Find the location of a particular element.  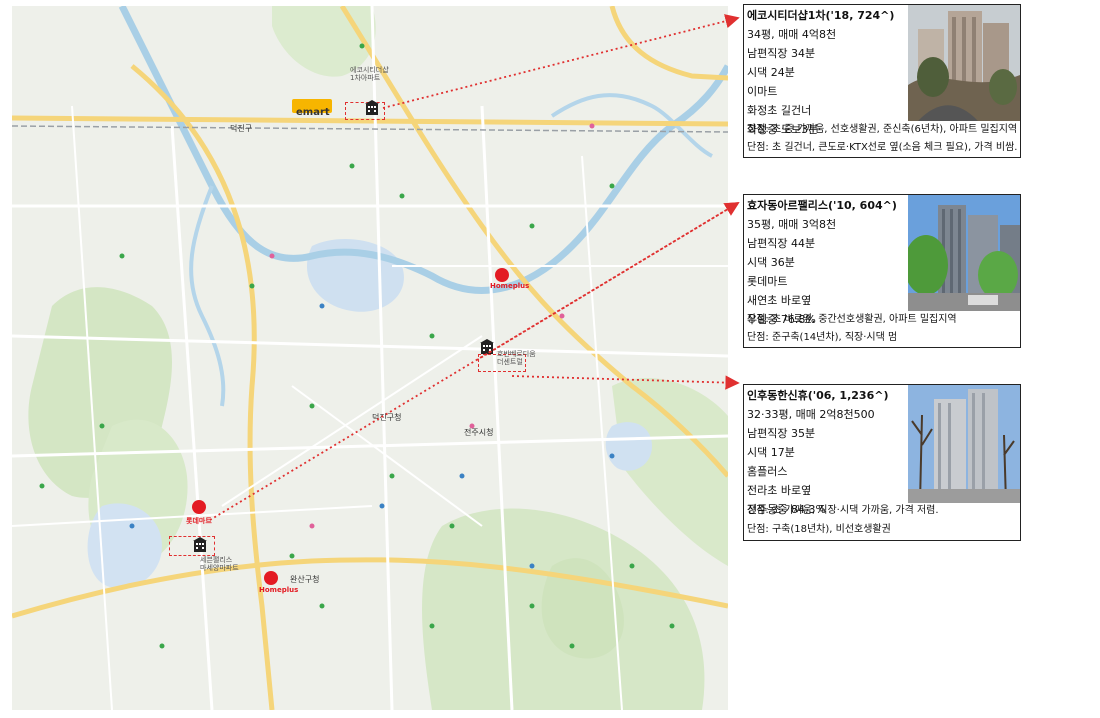

apartment-detail: 남편직장 34분 is located at coordinates (781, 53).